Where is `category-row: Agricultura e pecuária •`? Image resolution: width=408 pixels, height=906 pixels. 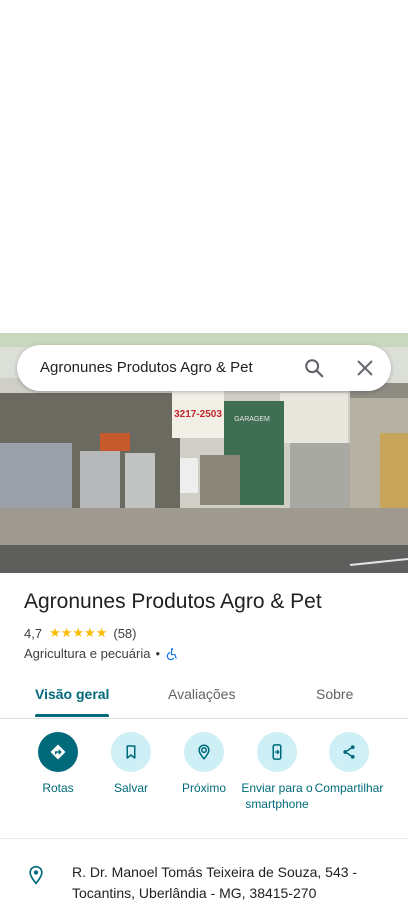
category-row: Agricultura e pecuária • is located at coordinates (101, 653).